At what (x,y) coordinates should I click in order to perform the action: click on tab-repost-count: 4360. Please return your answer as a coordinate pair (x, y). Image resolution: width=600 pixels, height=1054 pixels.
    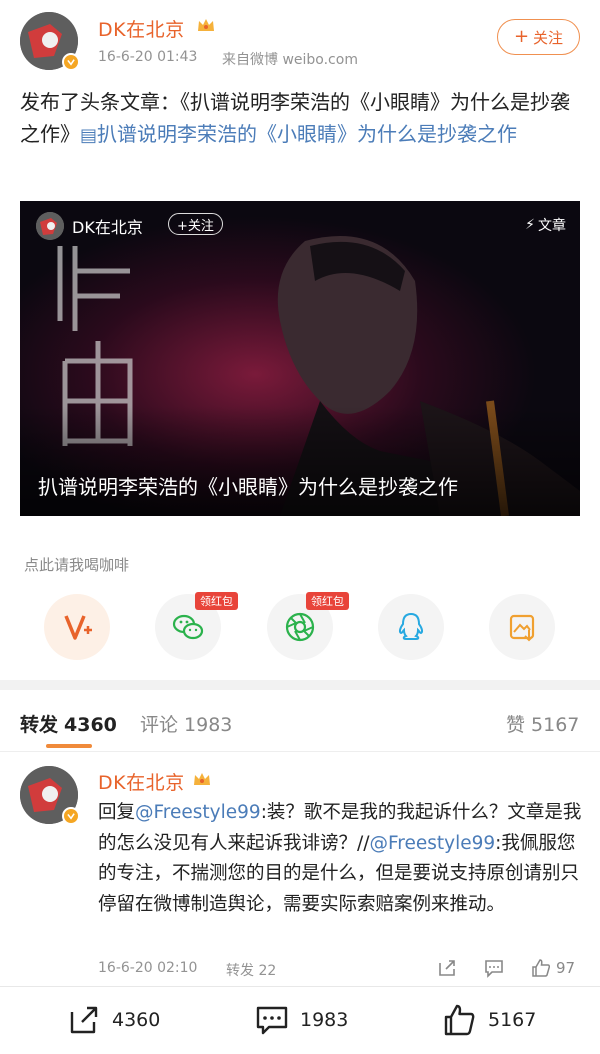
    Looking at the image, I should click on (90, 725).